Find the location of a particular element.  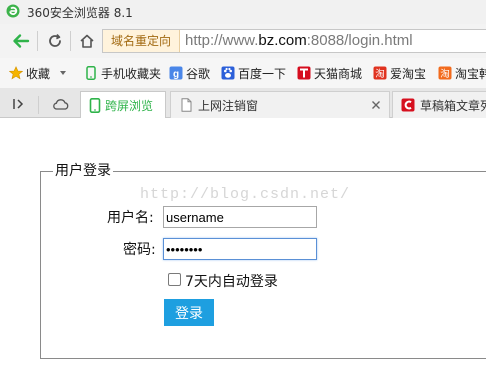

baidu-icon is located at coordinates (228, 73).